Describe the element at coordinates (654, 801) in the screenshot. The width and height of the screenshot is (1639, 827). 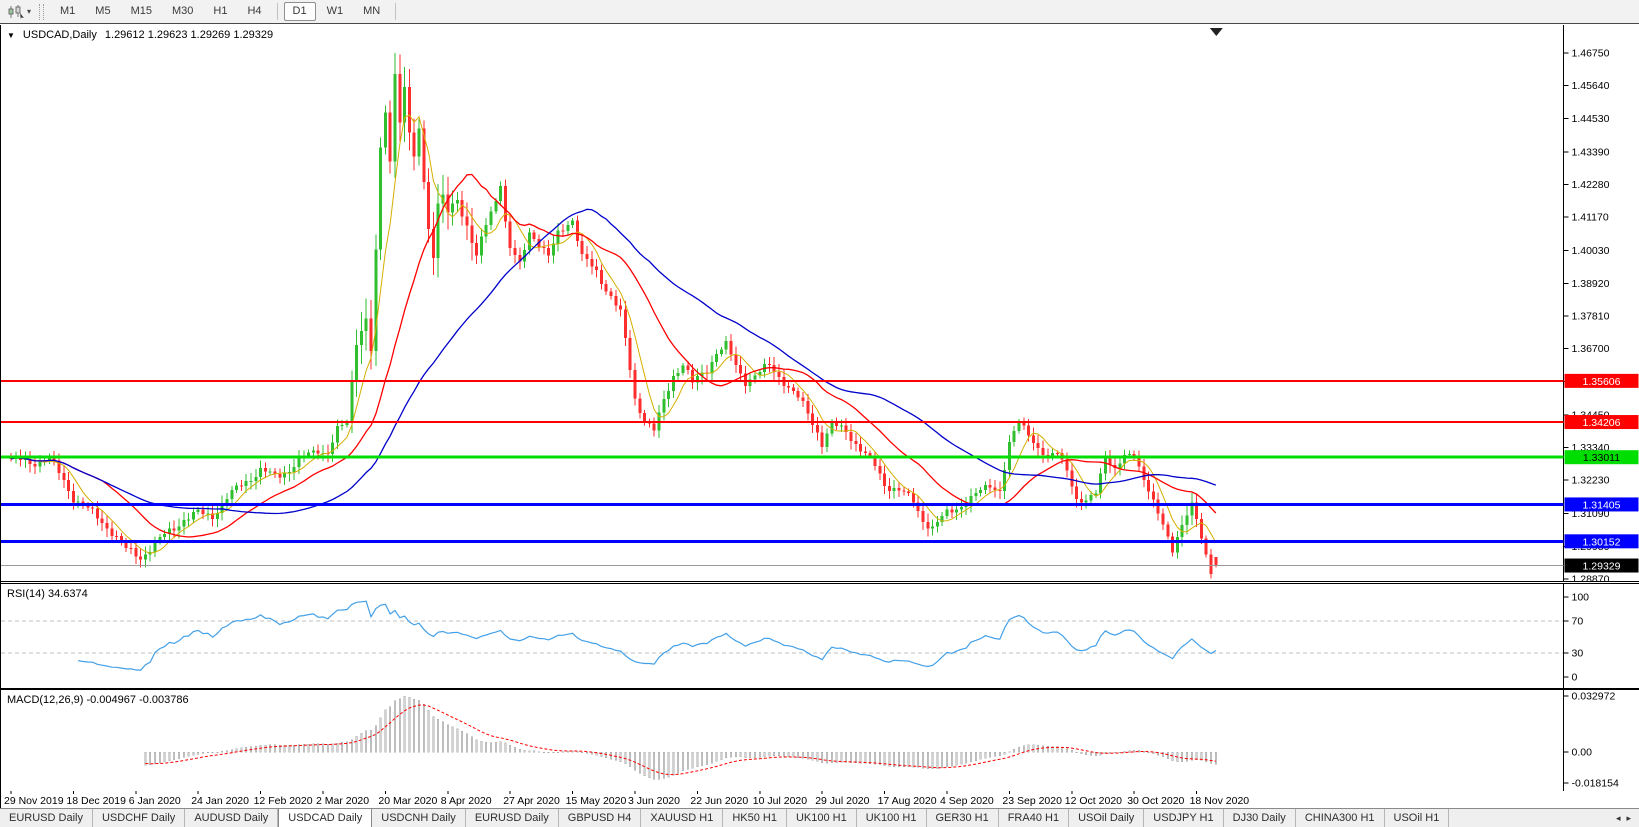
I see `svg-text: 3 Jun 2020` at that location.